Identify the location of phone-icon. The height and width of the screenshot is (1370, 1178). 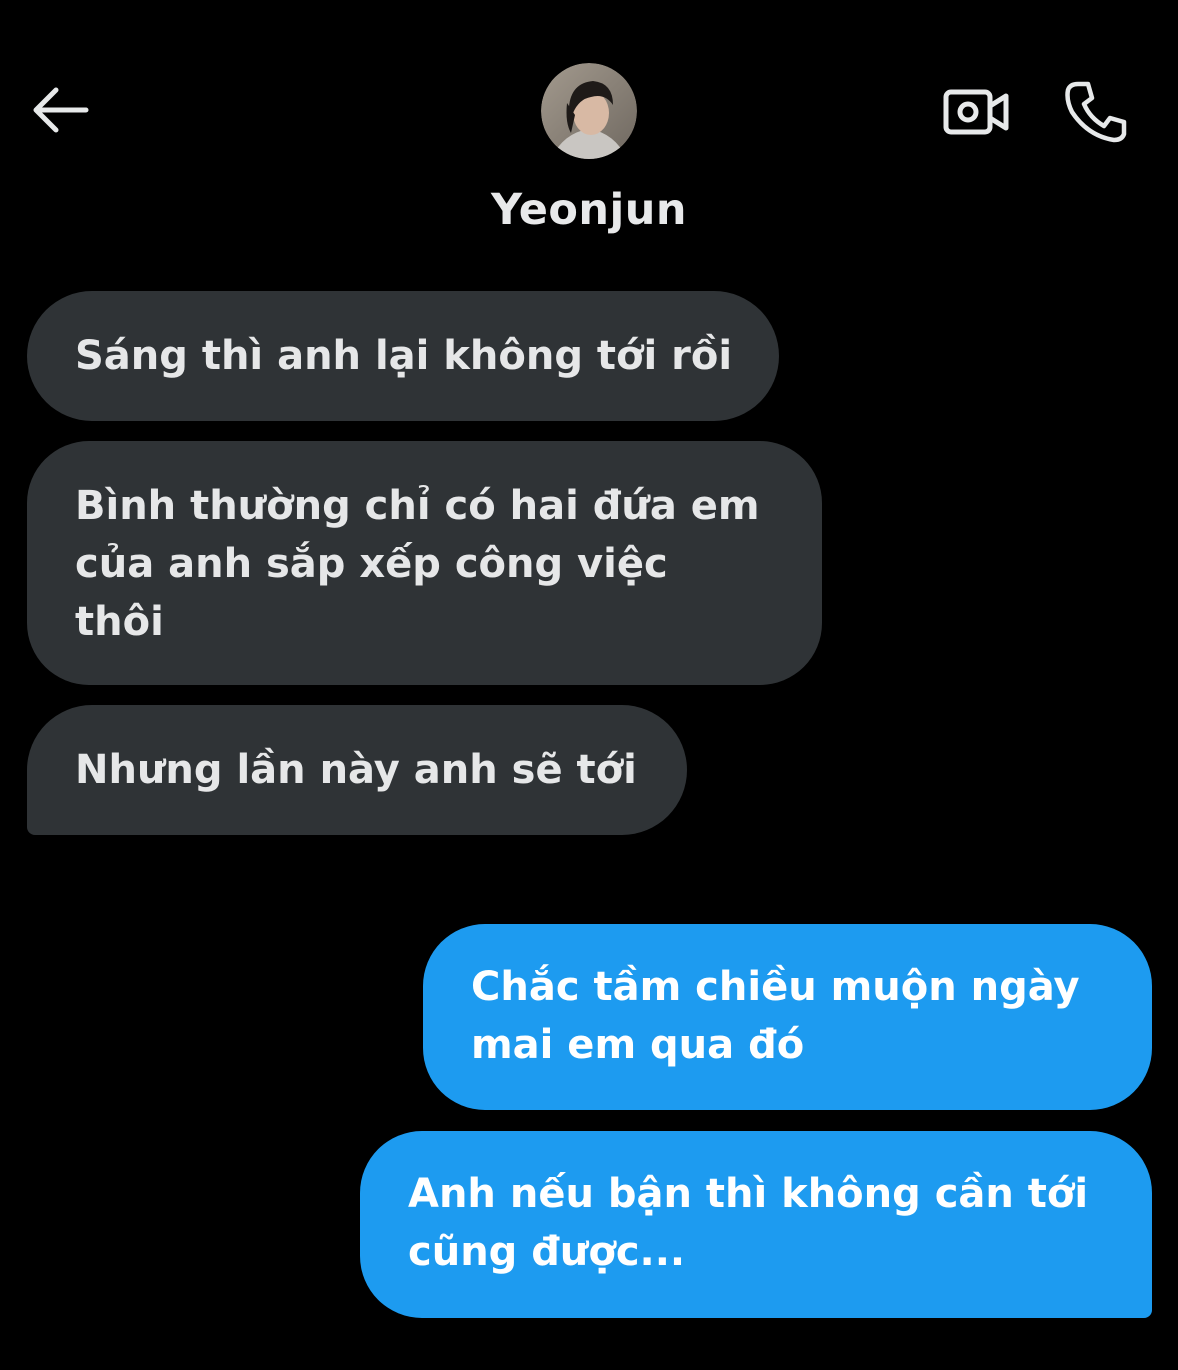
(1096, 112).